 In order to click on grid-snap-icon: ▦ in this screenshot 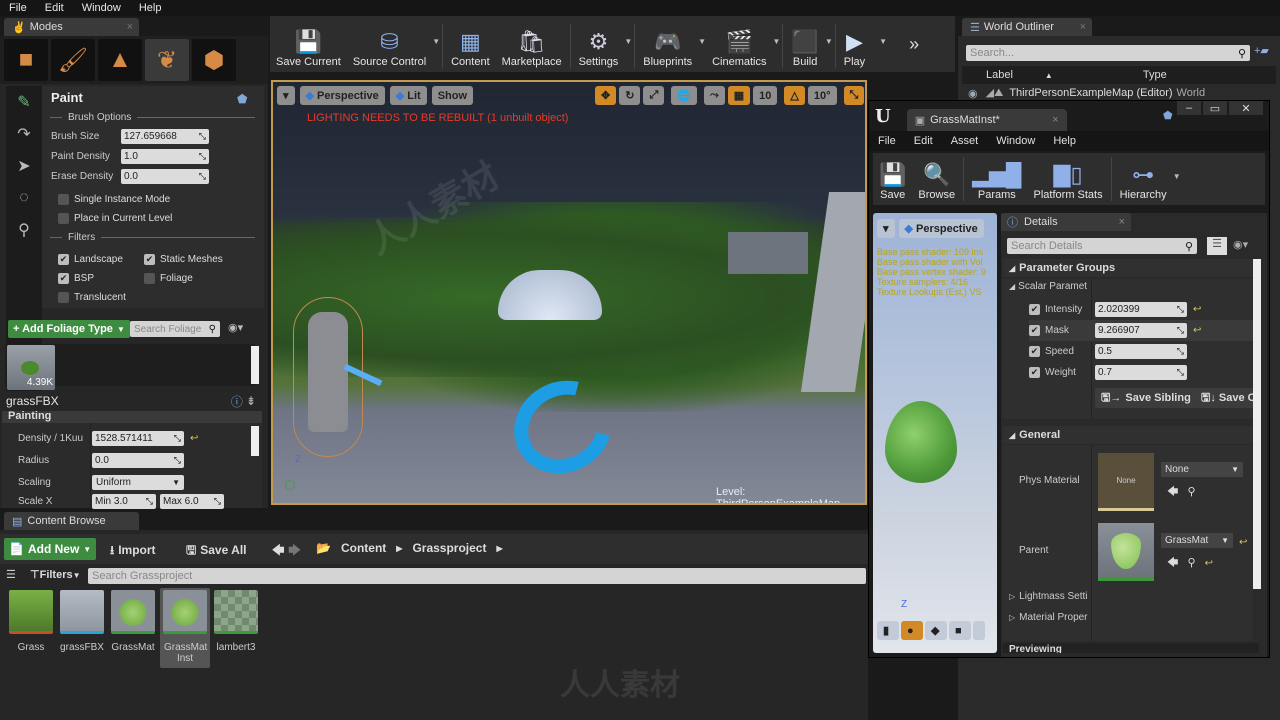, I will do `click(739, 95)`.